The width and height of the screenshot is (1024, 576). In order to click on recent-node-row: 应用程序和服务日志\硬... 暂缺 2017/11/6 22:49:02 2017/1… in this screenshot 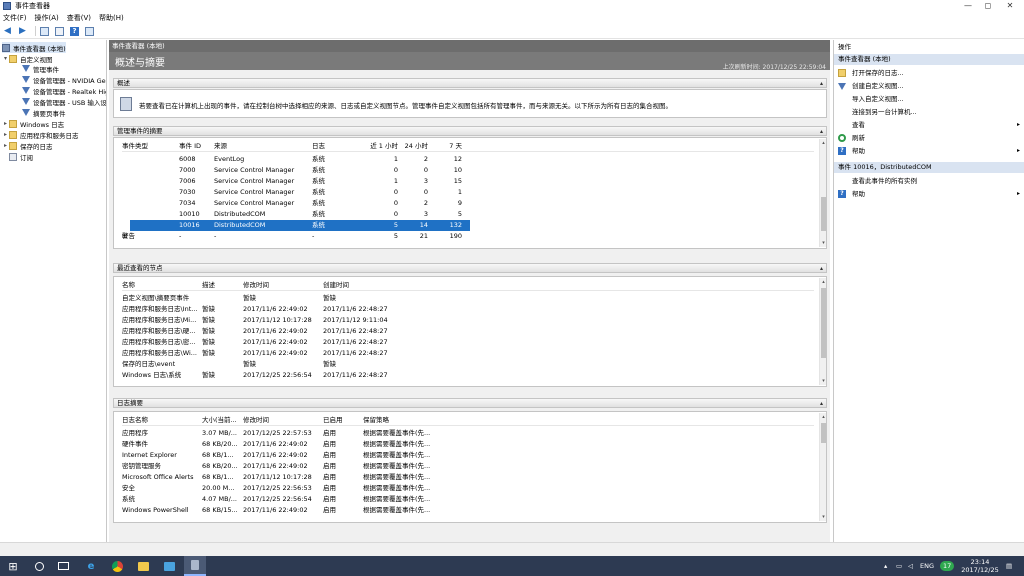, I will do `click(468, 331)`.